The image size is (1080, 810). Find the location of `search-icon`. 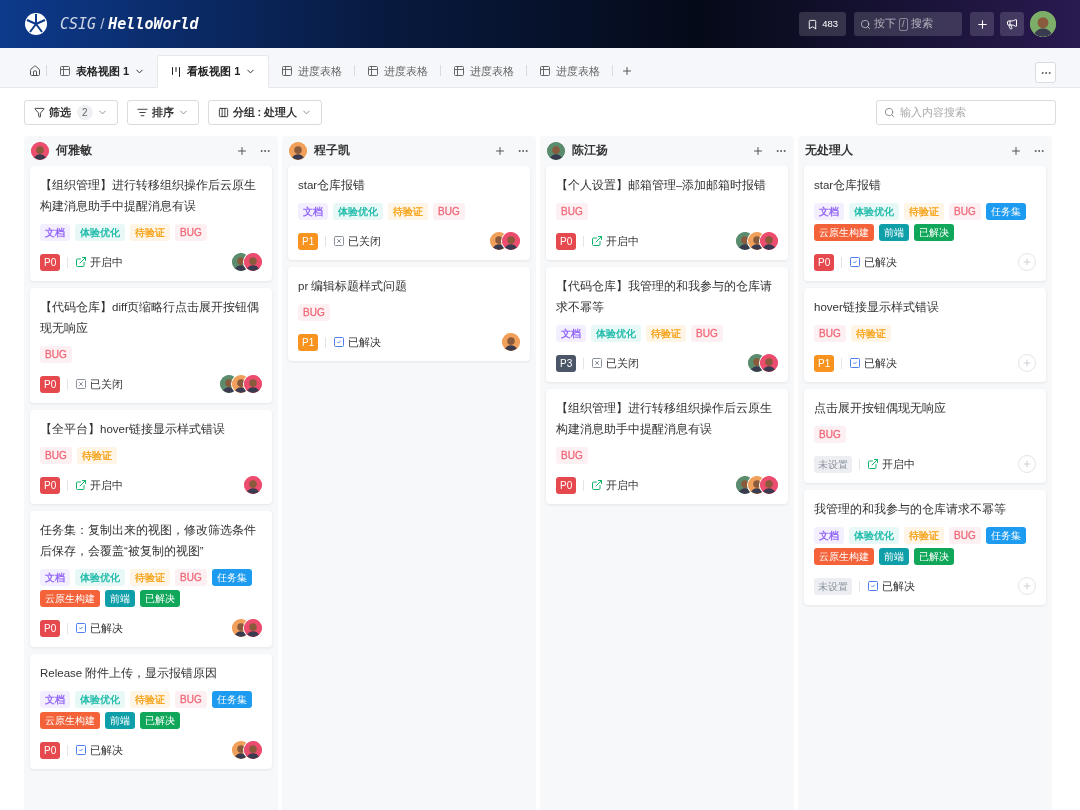

search-icon is located at coordinates (865, 24).